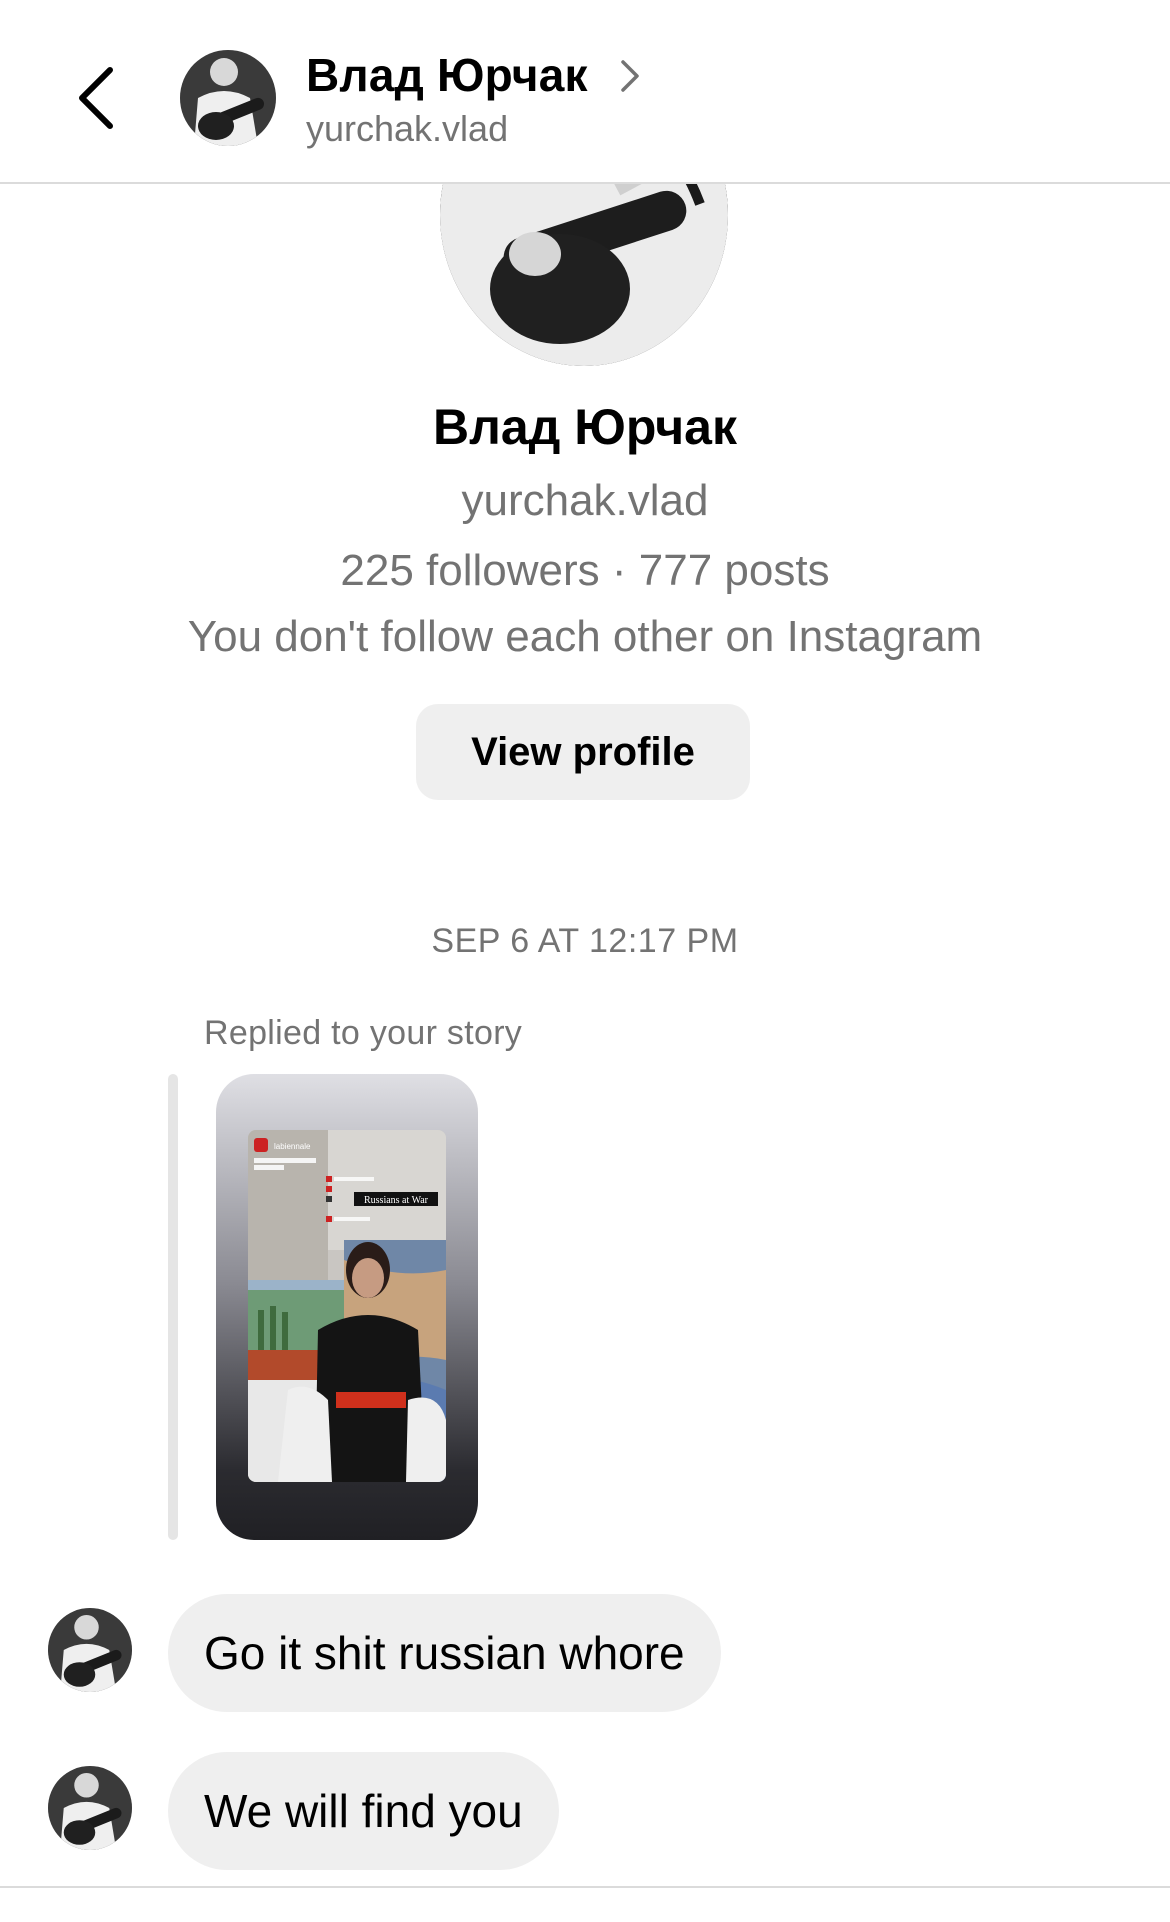 Image resolution: width=1170 pixels, height=1922 pixels. Describe the element at coordinates (407, 128) in the screenshot. I see `header-username: yurchak.vlad` at that location.